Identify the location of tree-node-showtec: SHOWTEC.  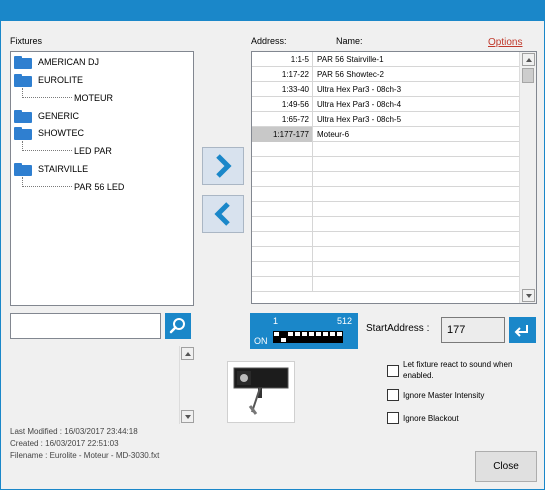
(49, 133).